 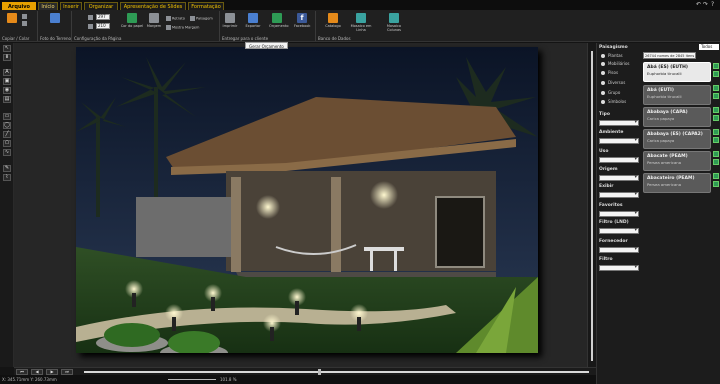 What do you see at coordinates (394, 22) in the screenshot?
I see `mosaic-columns-button: Mosaico Colunas` at bounding box center [394, 22].